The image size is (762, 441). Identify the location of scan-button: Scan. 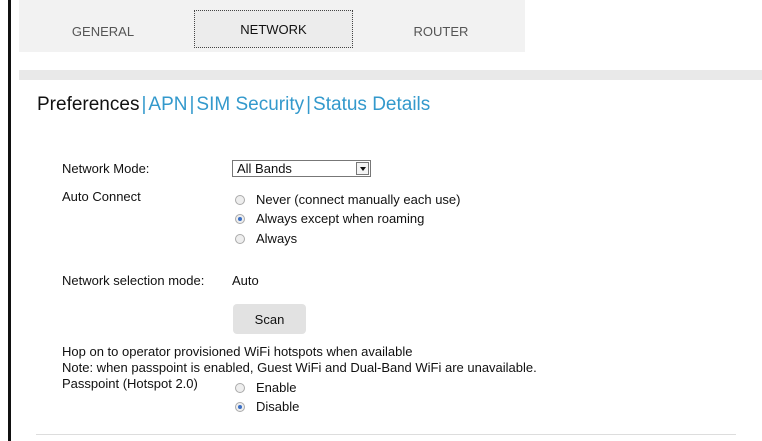
(269, 319).